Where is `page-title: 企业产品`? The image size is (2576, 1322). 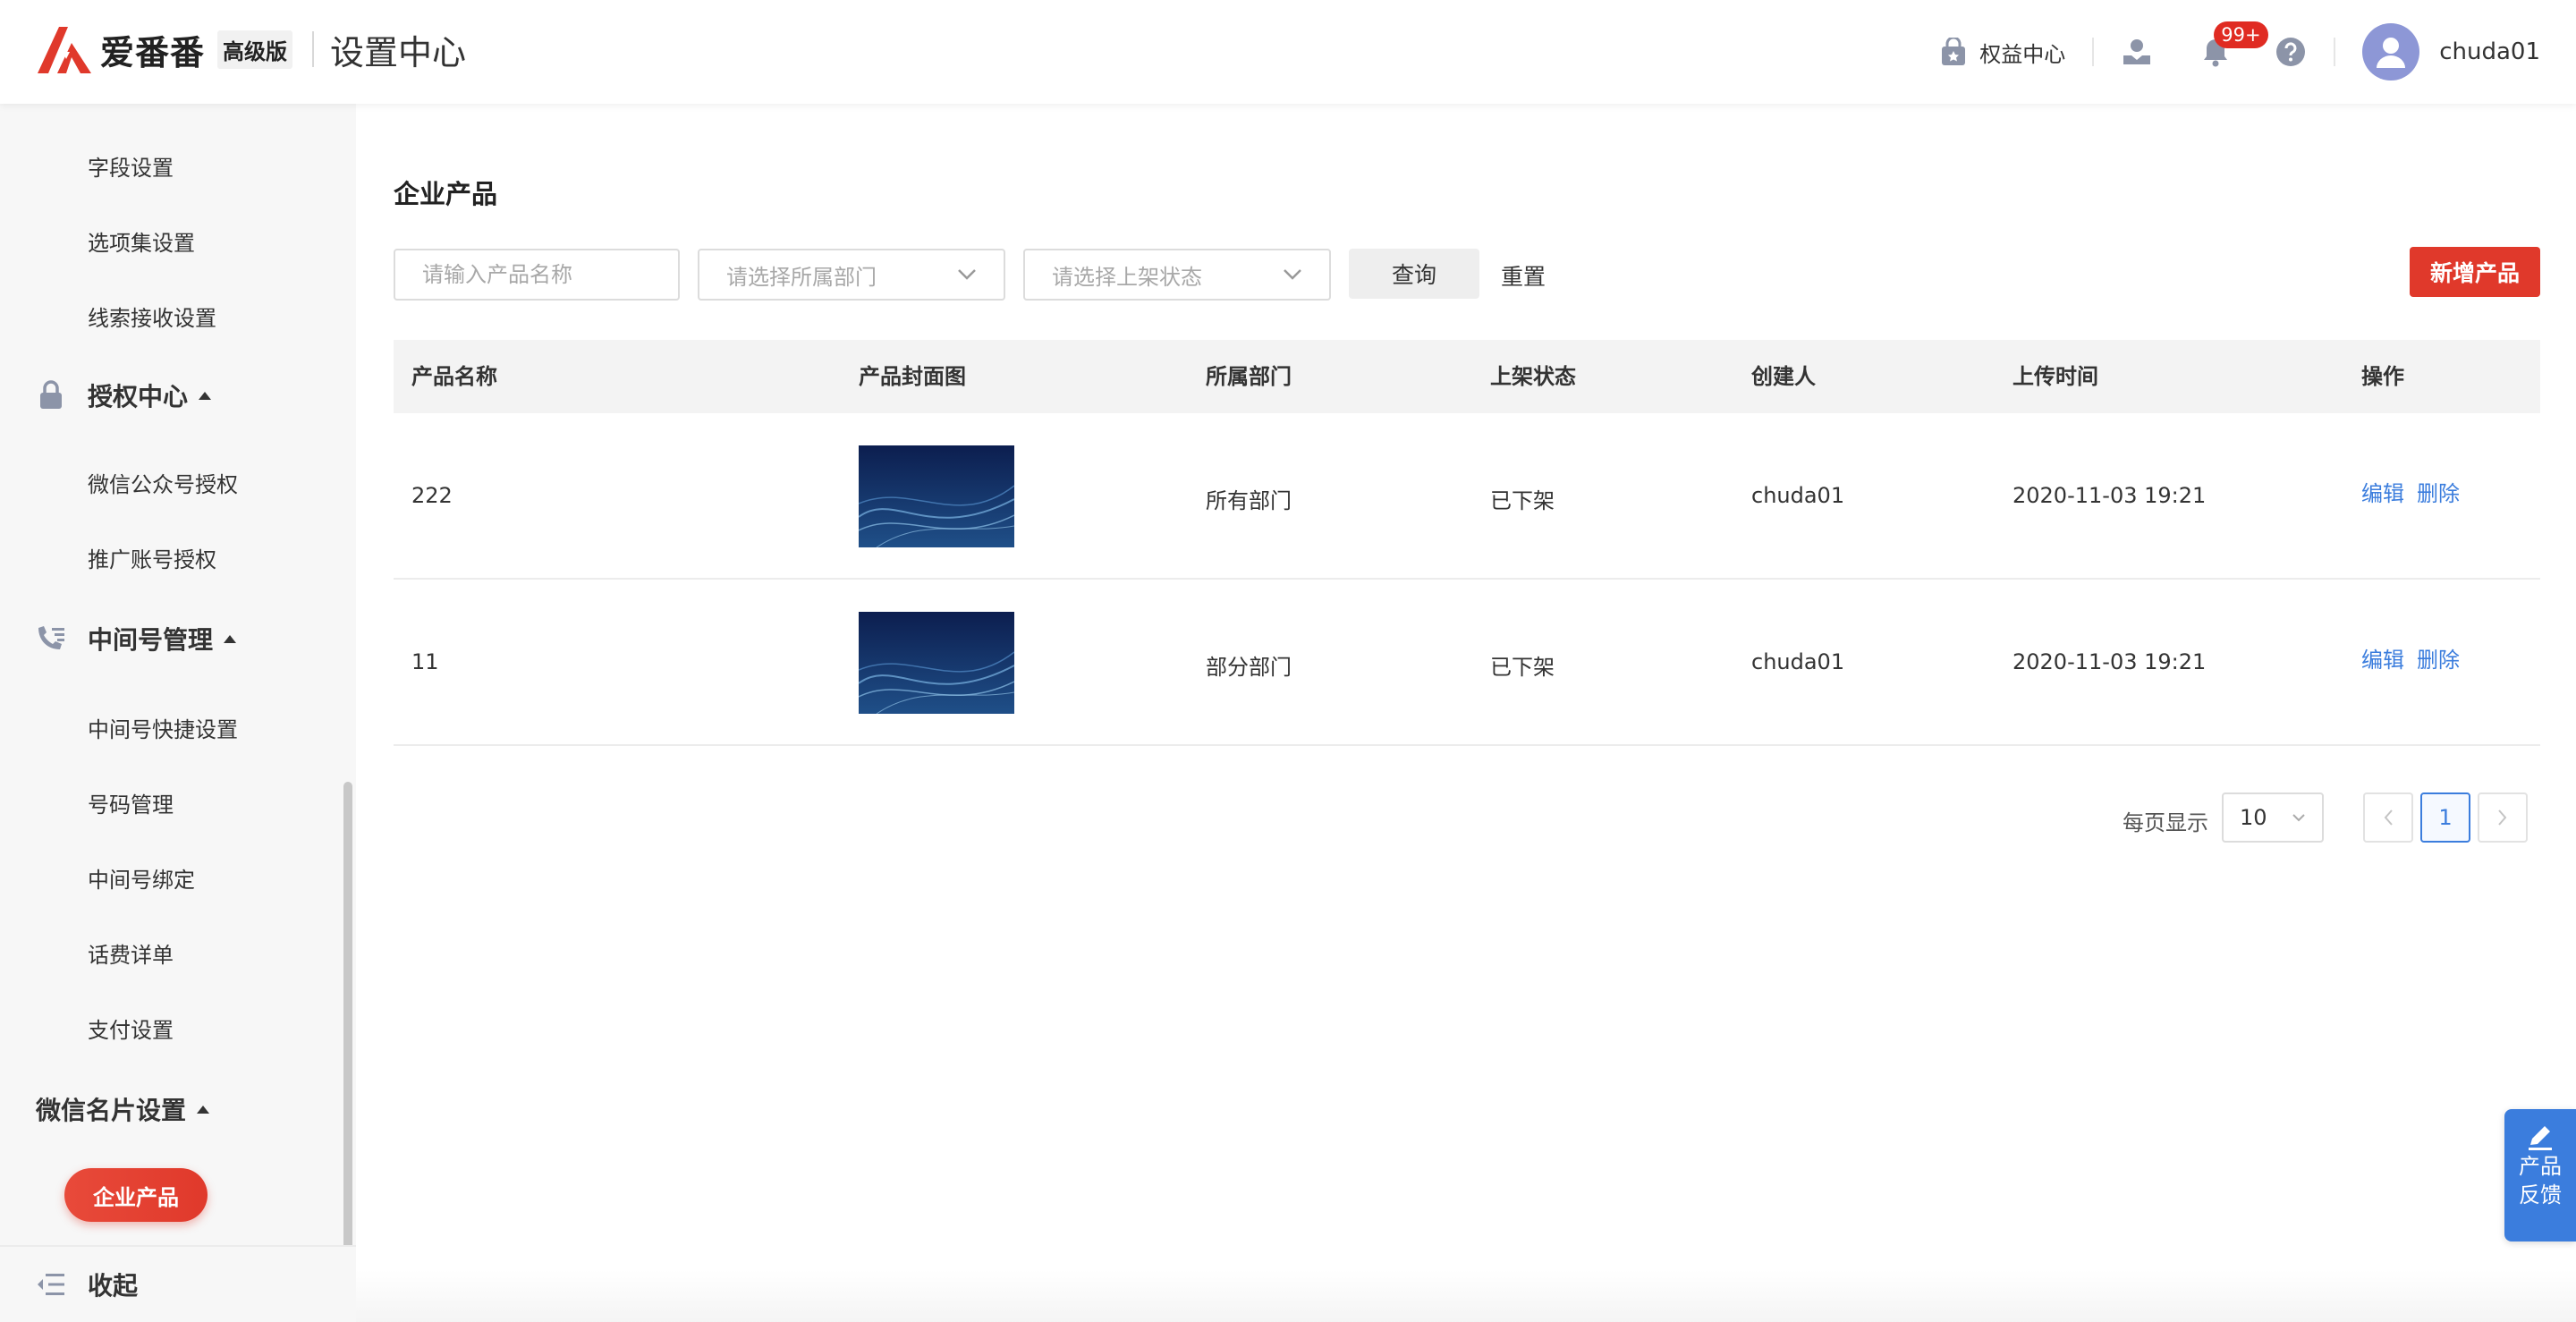
page-title: 企业产品 is located at coordinates (446, 194).